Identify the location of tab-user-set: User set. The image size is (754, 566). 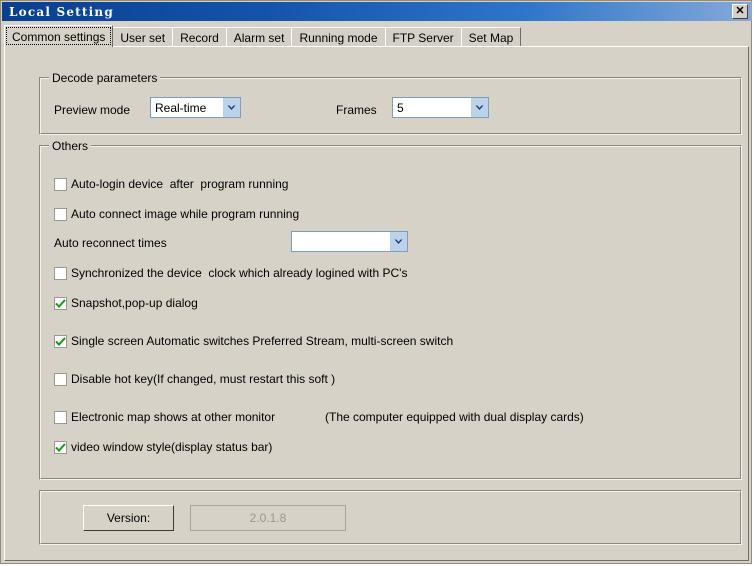
(143, 37).